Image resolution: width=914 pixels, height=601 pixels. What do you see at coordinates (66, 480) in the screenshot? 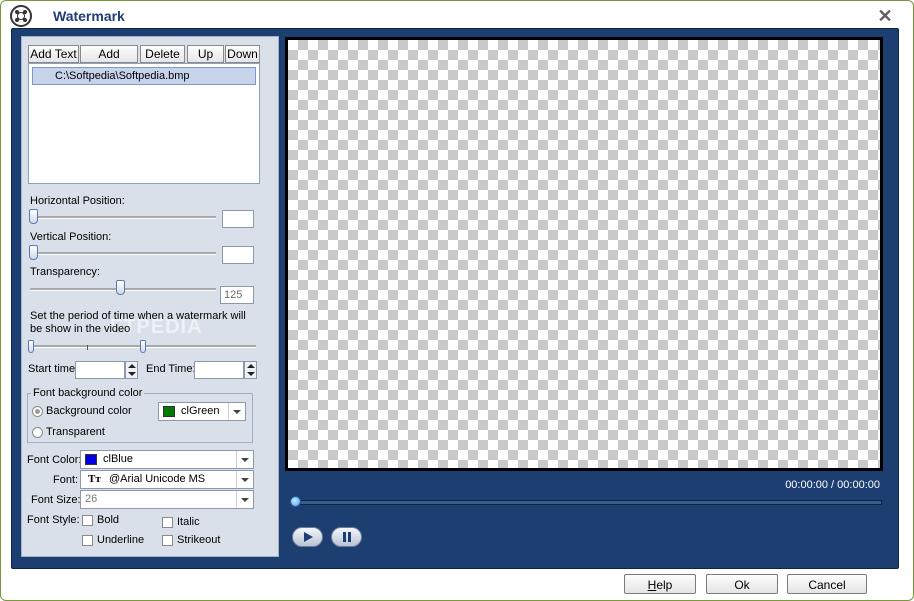
I see `font-label: Font:` at bounding box center [66, 480].